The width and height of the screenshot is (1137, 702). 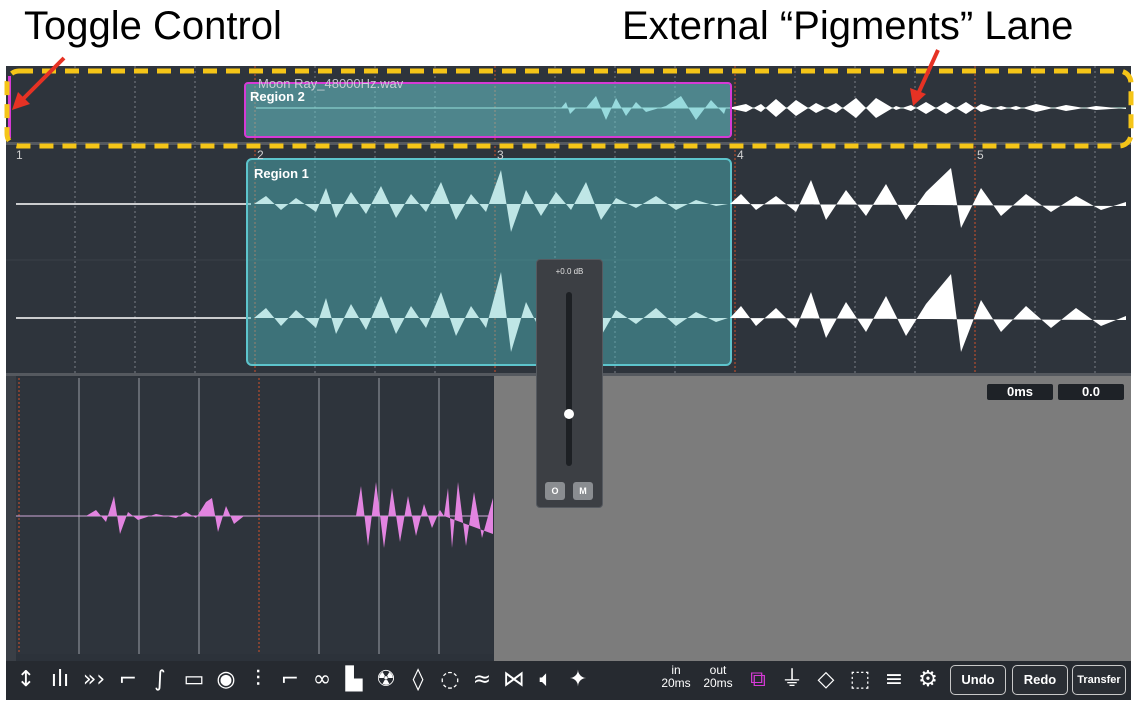 What do you see at coordinates (281, 173) in the screenshot?
I see `region-1-label: Region 1` at bounding box center [281, 173].